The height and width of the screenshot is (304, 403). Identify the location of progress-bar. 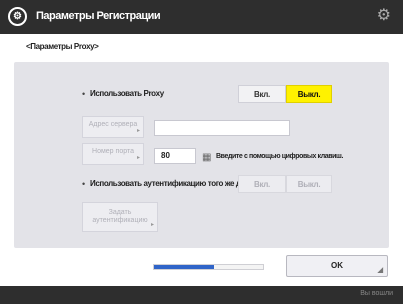
(208, 267).